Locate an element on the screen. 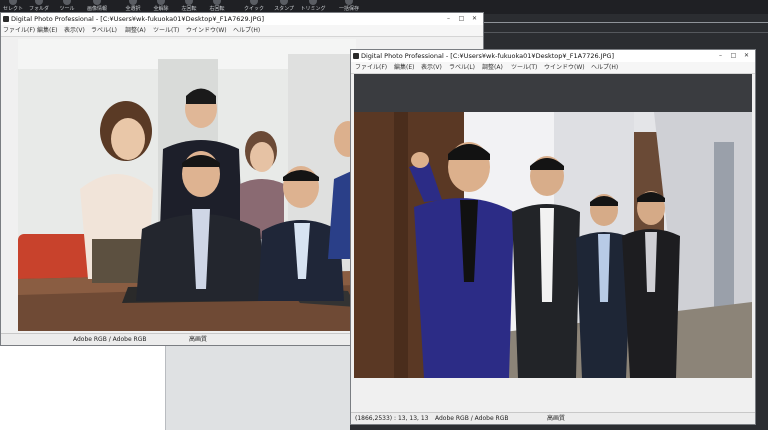 The width and height of the screenshot is (768, 430). viewport-margin is located at coordinates (553, 93).